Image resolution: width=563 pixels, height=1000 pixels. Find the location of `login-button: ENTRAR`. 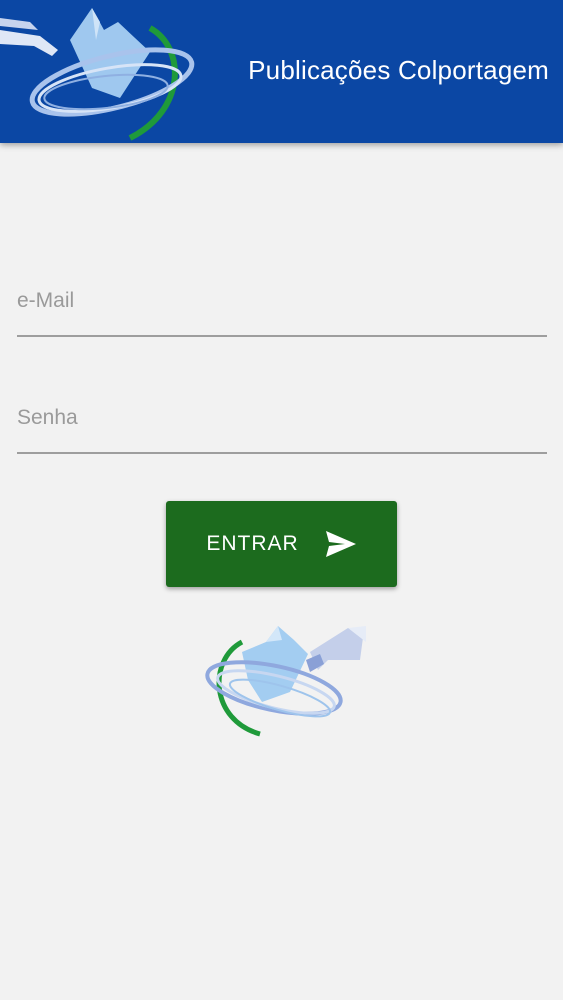

login-button: ENTRAR is located at coordinates (281, 544).